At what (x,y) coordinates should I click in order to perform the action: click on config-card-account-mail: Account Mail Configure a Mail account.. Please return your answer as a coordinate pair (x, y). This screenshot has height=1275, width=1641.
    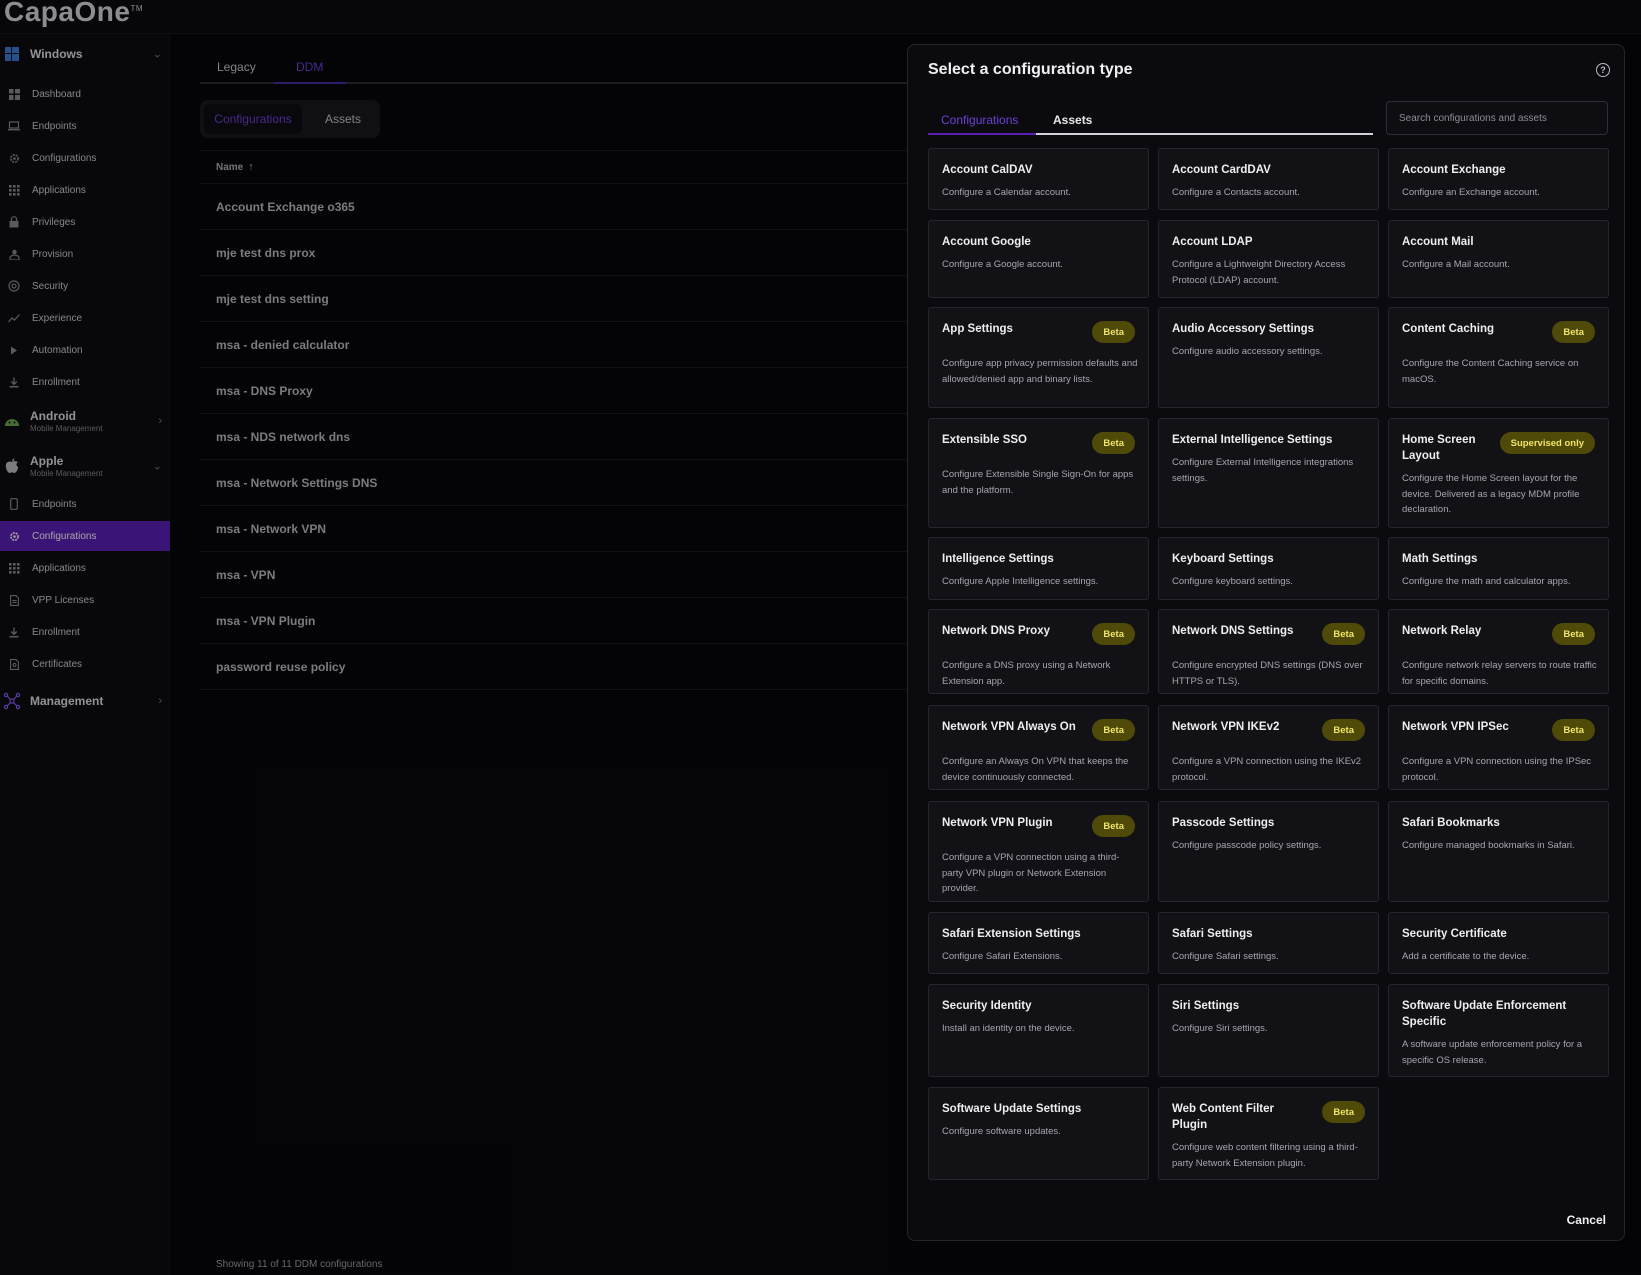
    Looking at the image, I should click on (1498, 259).